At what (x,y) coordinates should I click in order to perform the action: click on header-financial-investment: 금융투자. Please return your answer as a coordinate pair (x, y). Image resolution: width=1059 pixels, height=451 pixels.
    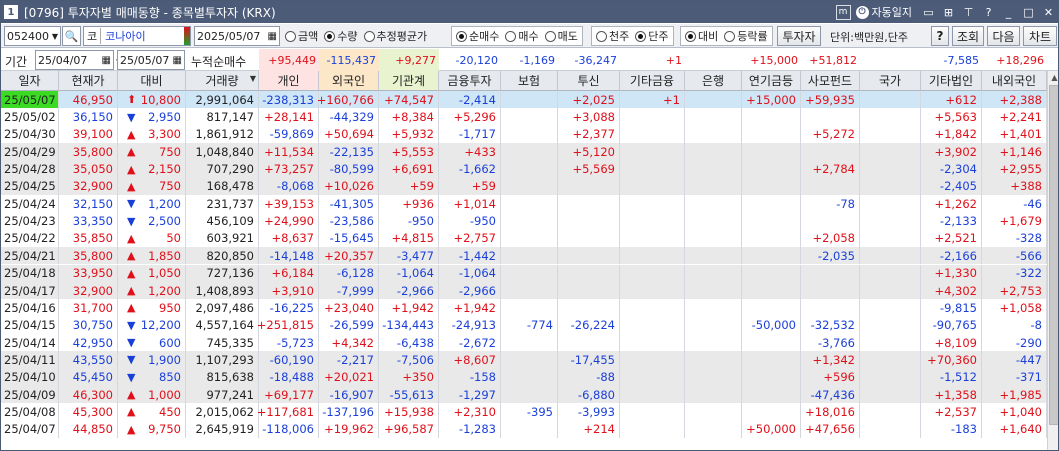
    Looking at the image, I should click on (470, 81).